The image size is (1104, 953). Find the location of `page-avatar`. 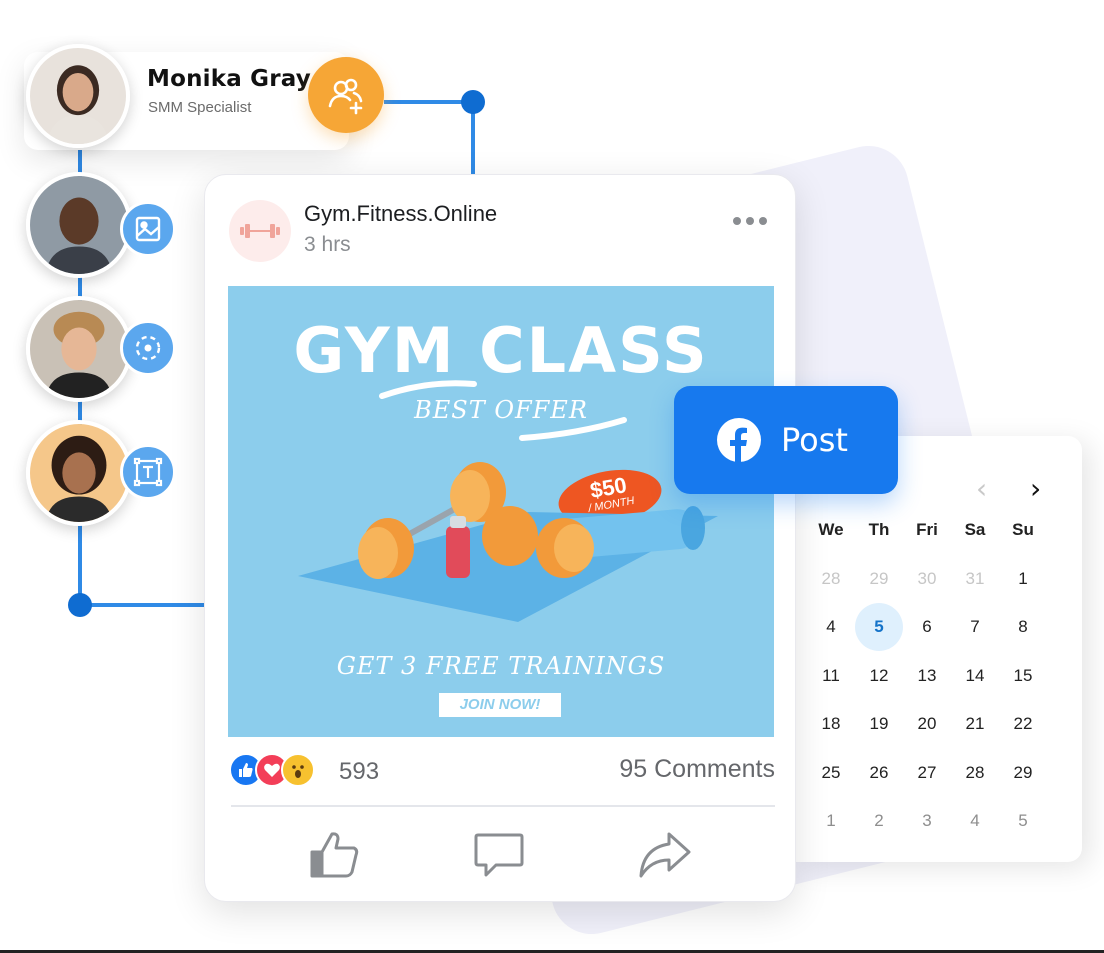

page-avatar is located at coordinates (260, 231).